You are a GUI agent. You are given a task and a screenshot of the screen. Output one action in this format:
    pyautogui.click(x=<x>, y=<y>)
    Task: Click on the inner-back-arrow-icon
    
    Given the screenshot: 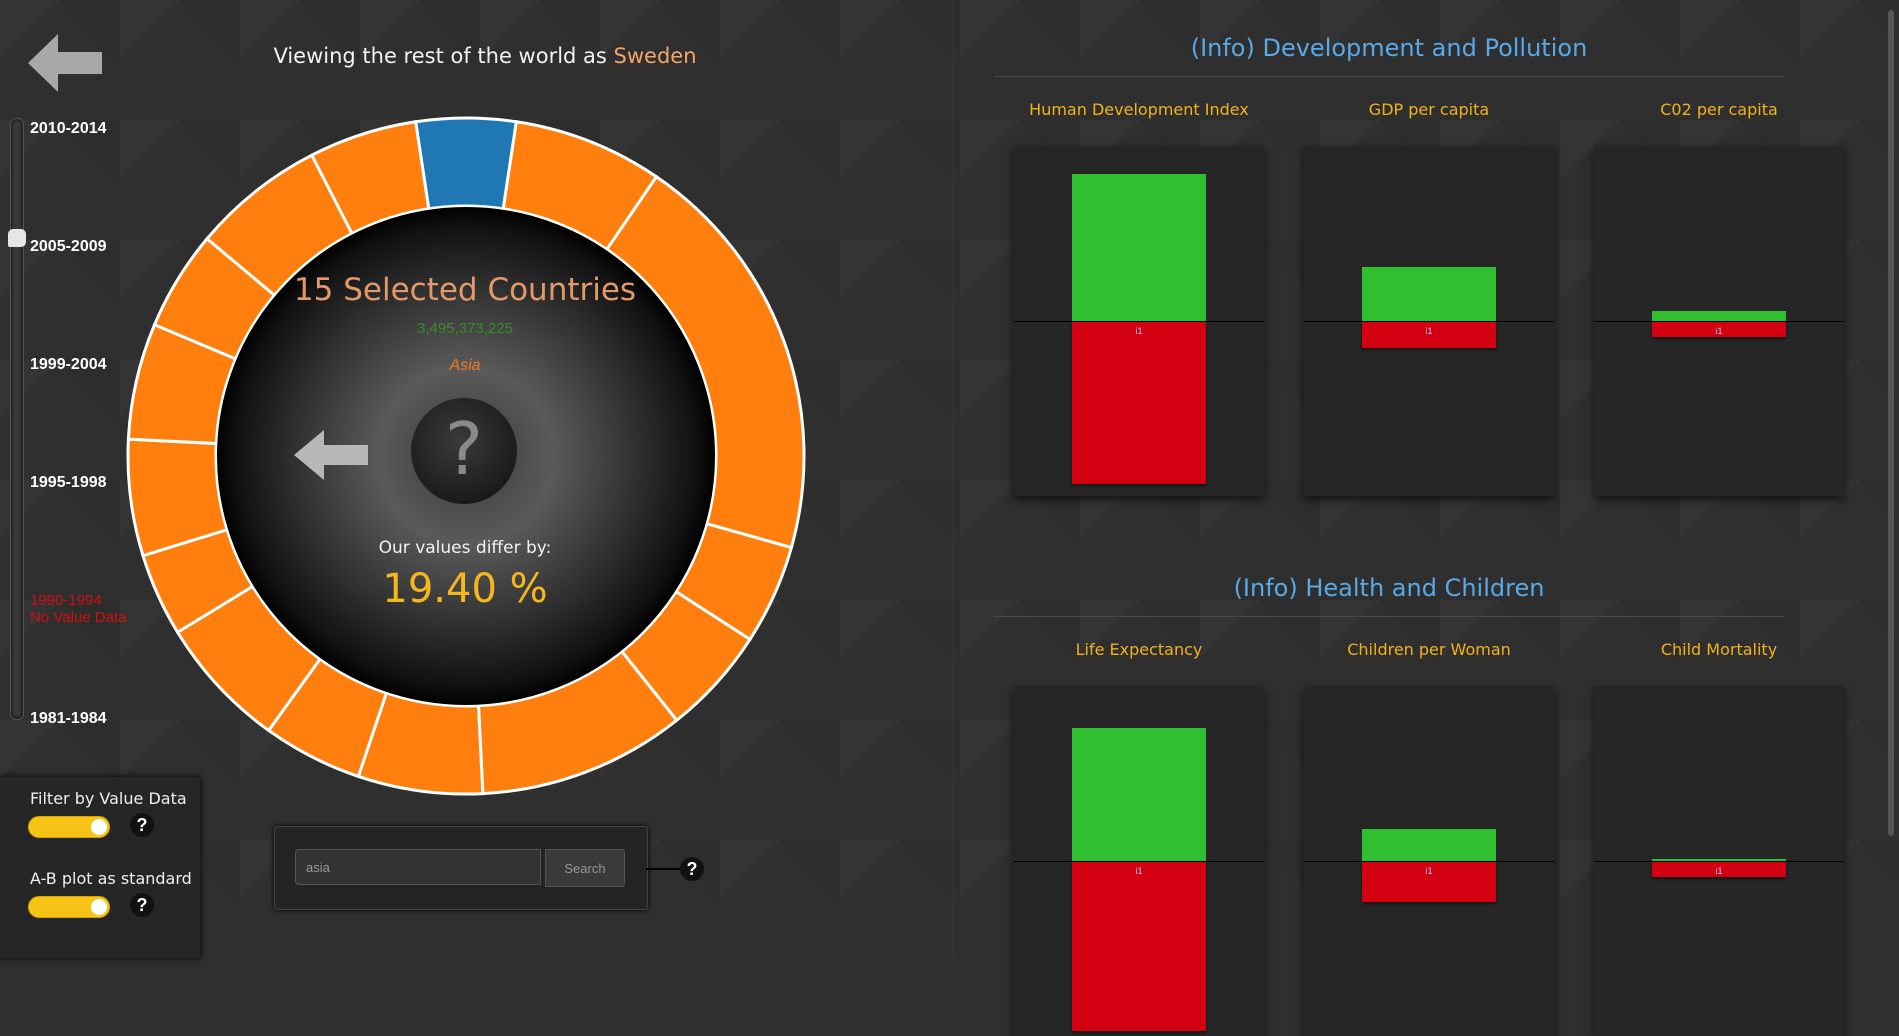 What is the action you would take?
    pyautogui.click(x=331, y=455)
    